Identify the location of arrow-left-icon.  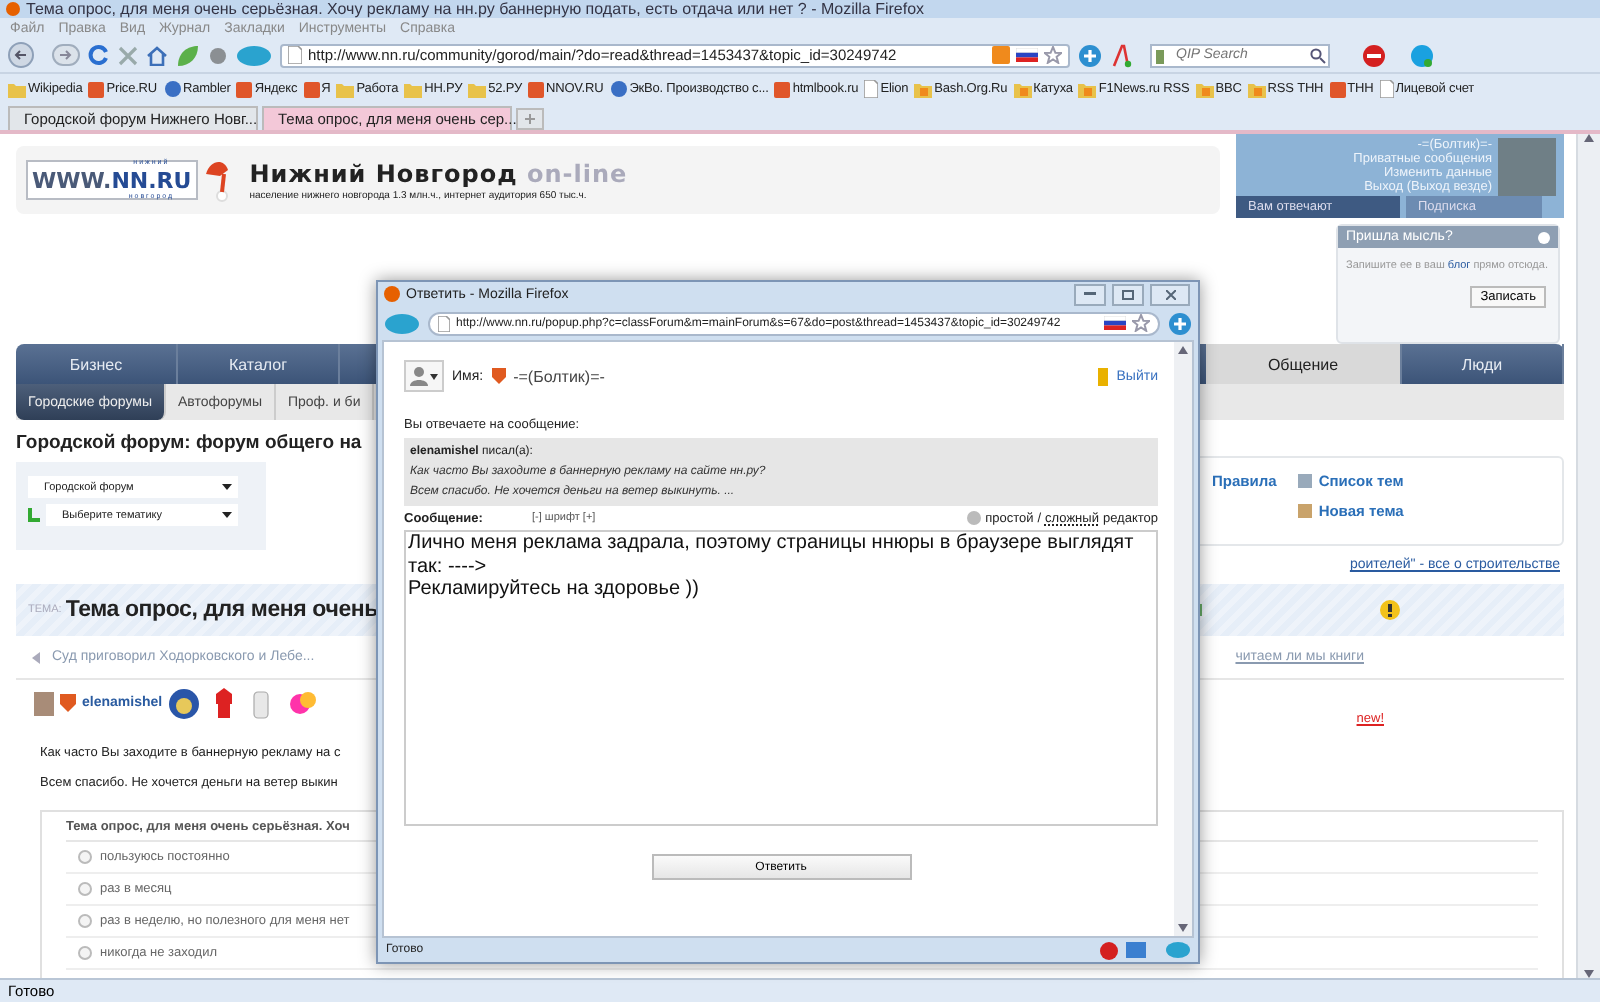
(38, 657).